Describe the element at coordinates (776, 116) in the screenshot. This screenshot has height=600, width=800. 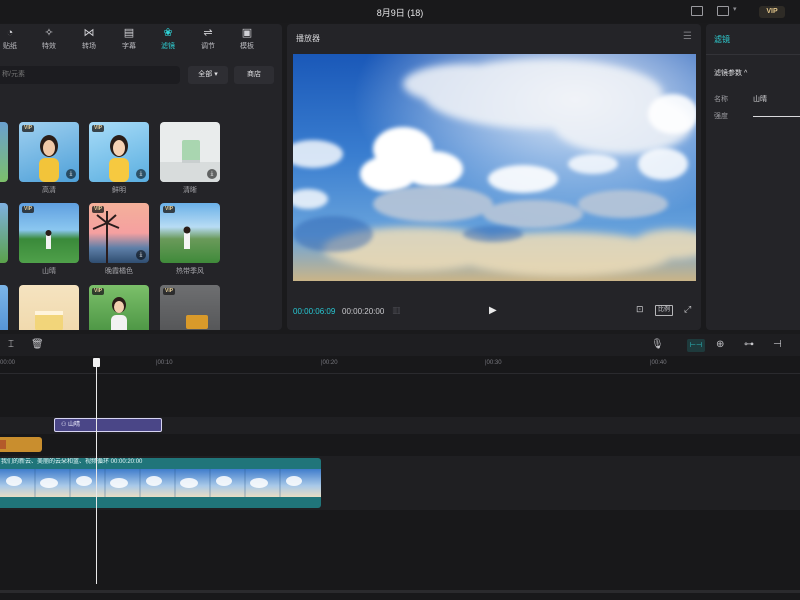
I see `intensity-slider` at that location.